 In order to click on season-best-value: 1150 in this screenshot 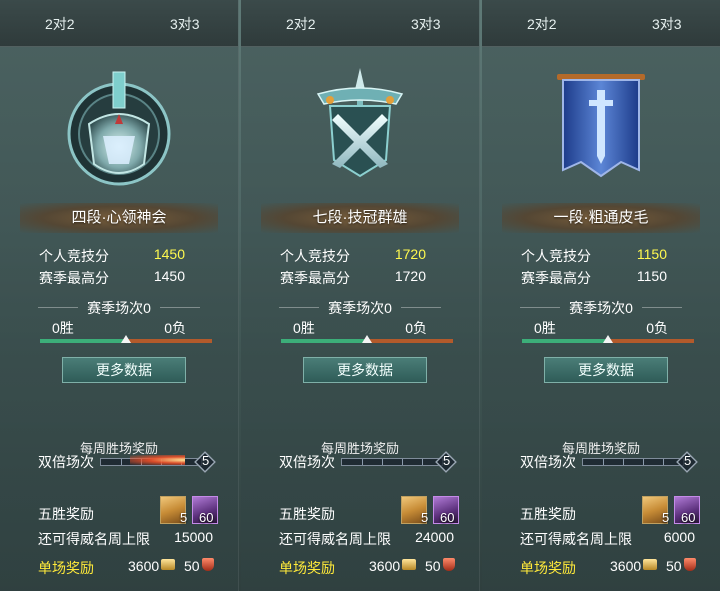, I will do `click(651, 276)`.